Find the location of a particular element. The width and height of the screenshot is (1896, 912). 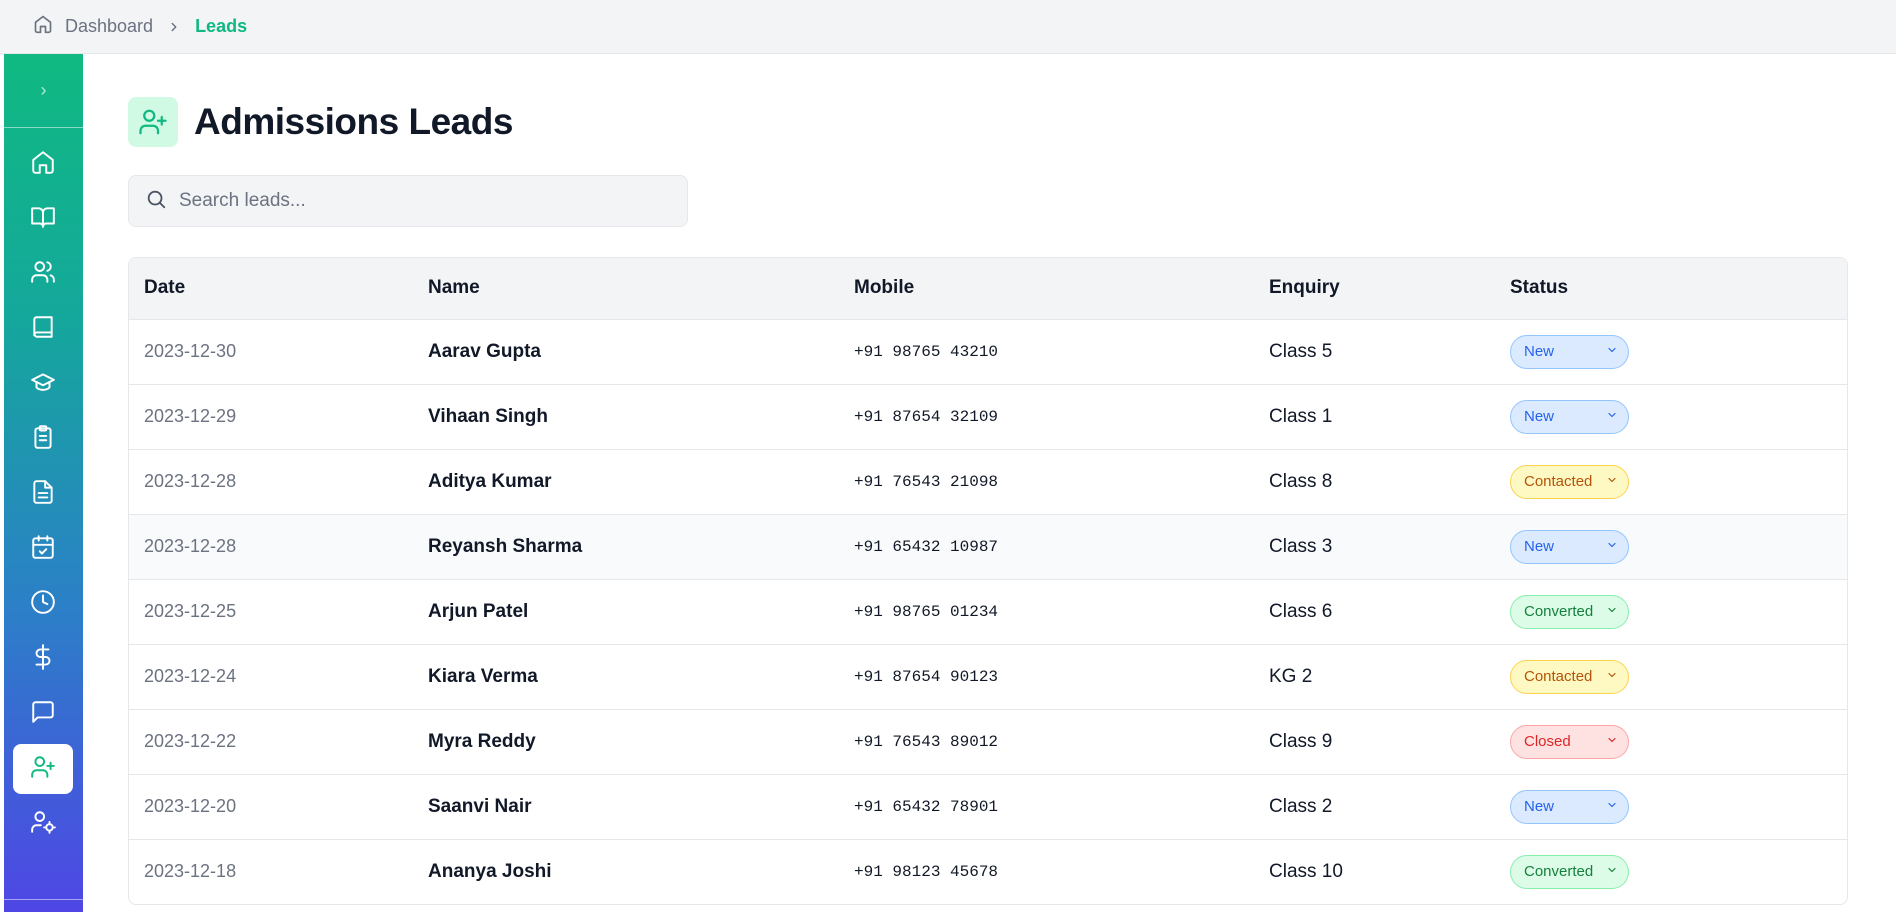

sidebar-item-academics is located at coordinates (43, 384).